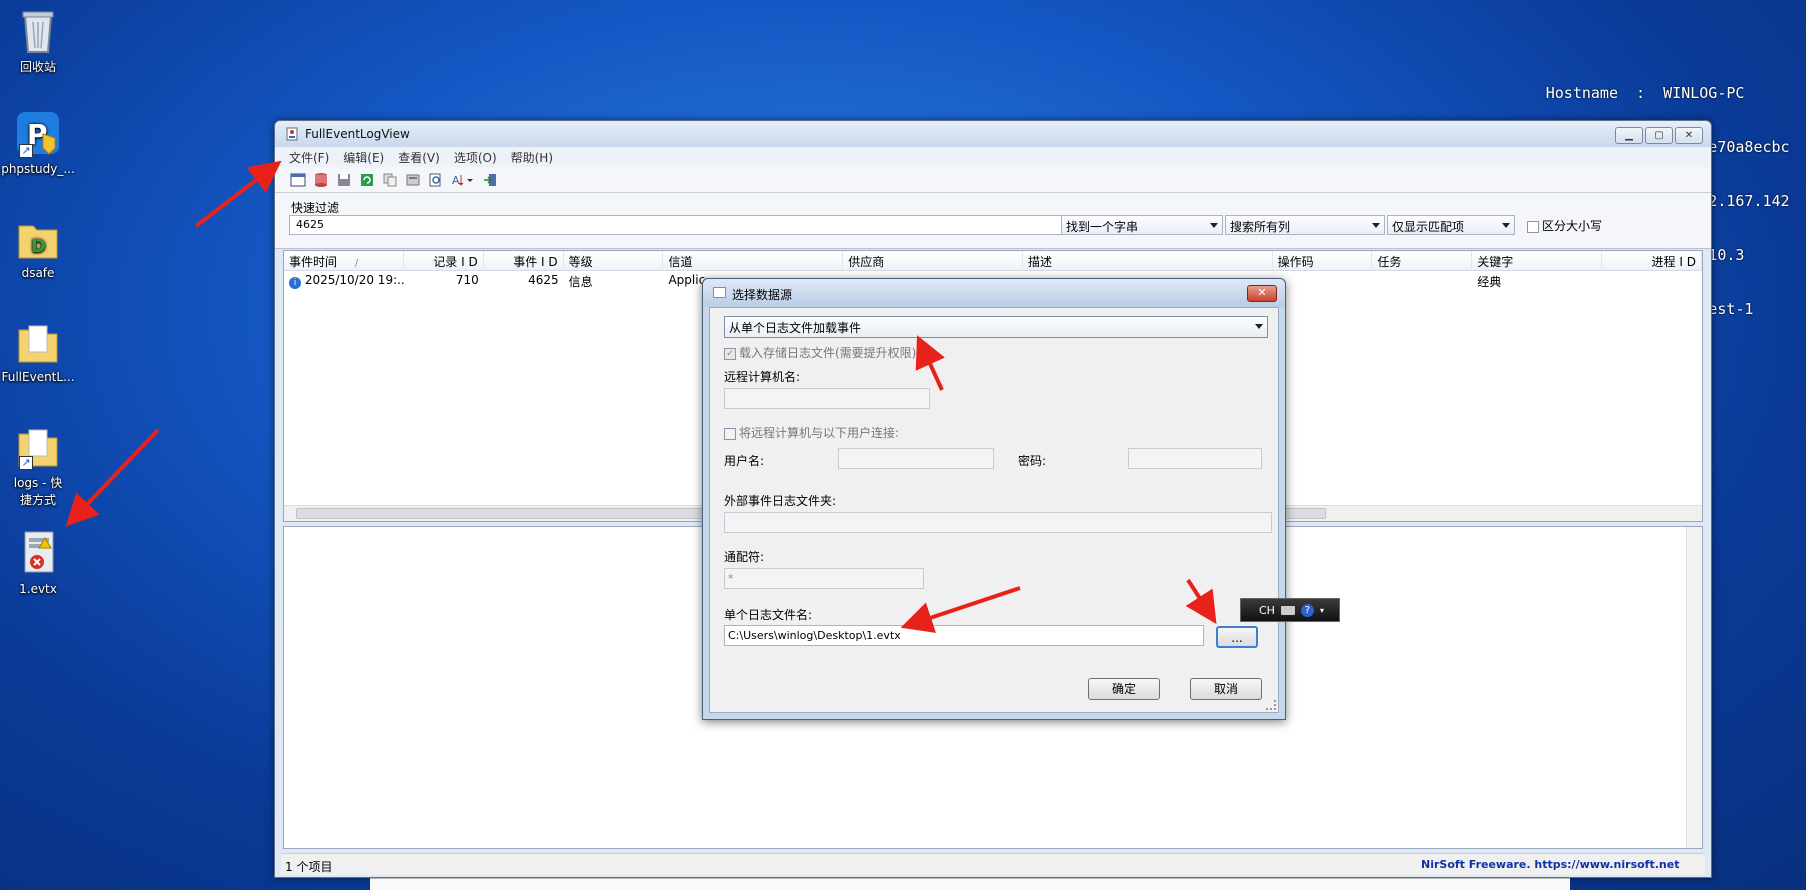 This screenshot has height=890, width=1806. What do you see at coordinates (1142, 225) in the screenshot?
I see `filter-mode-select: 找到一个字串` at bounding box center [1142, 225].